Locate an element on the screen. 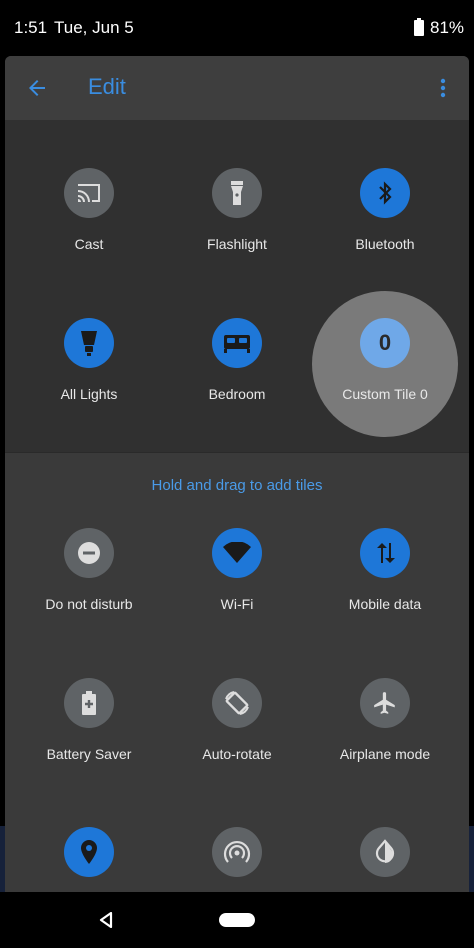 This screenshot has width=474, height=948. do-not-disturb-icon is located at coordinates (89, 553).